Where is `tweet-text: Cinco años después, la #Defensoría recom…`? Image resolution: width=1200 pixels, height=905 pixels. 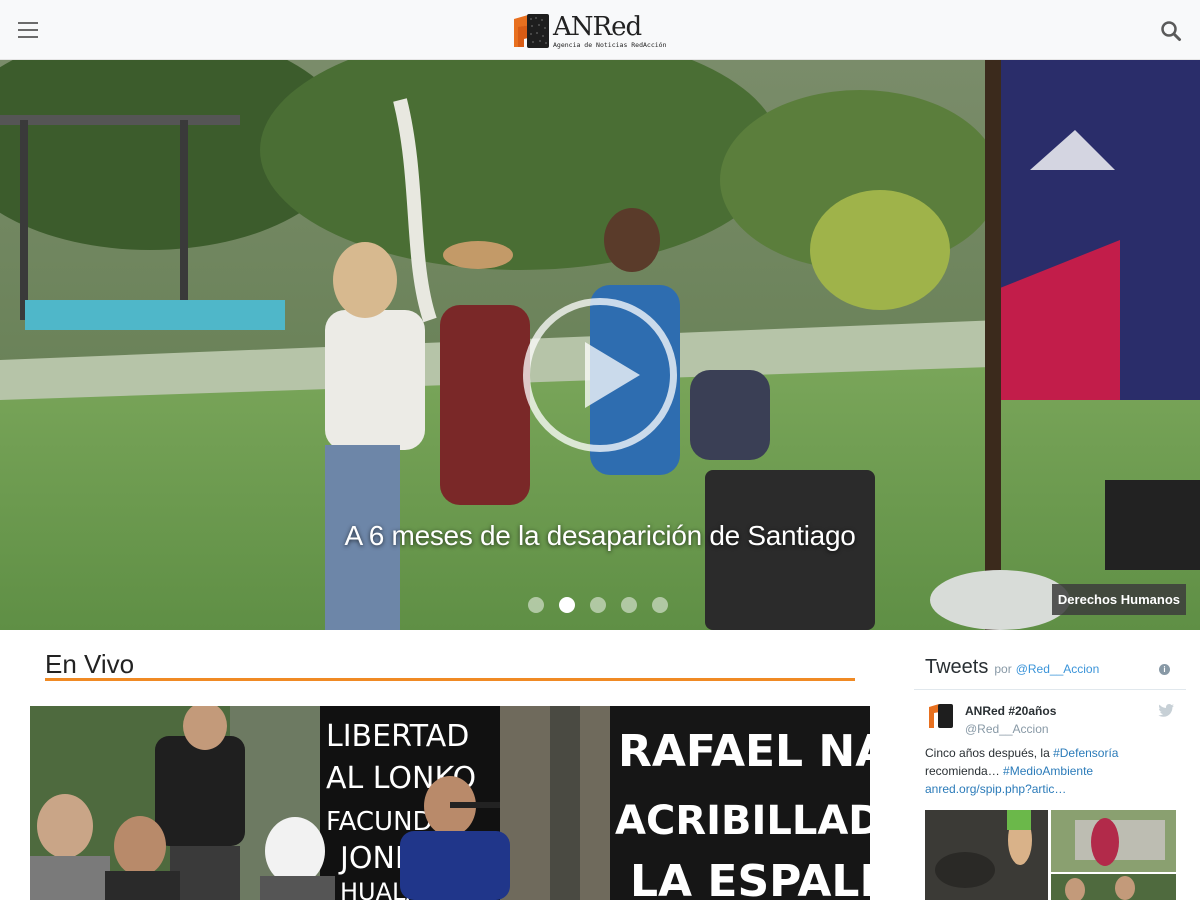 tweet-text: Cinco años después, la #Defensoría recom… is located at coordinates (1050, 771).